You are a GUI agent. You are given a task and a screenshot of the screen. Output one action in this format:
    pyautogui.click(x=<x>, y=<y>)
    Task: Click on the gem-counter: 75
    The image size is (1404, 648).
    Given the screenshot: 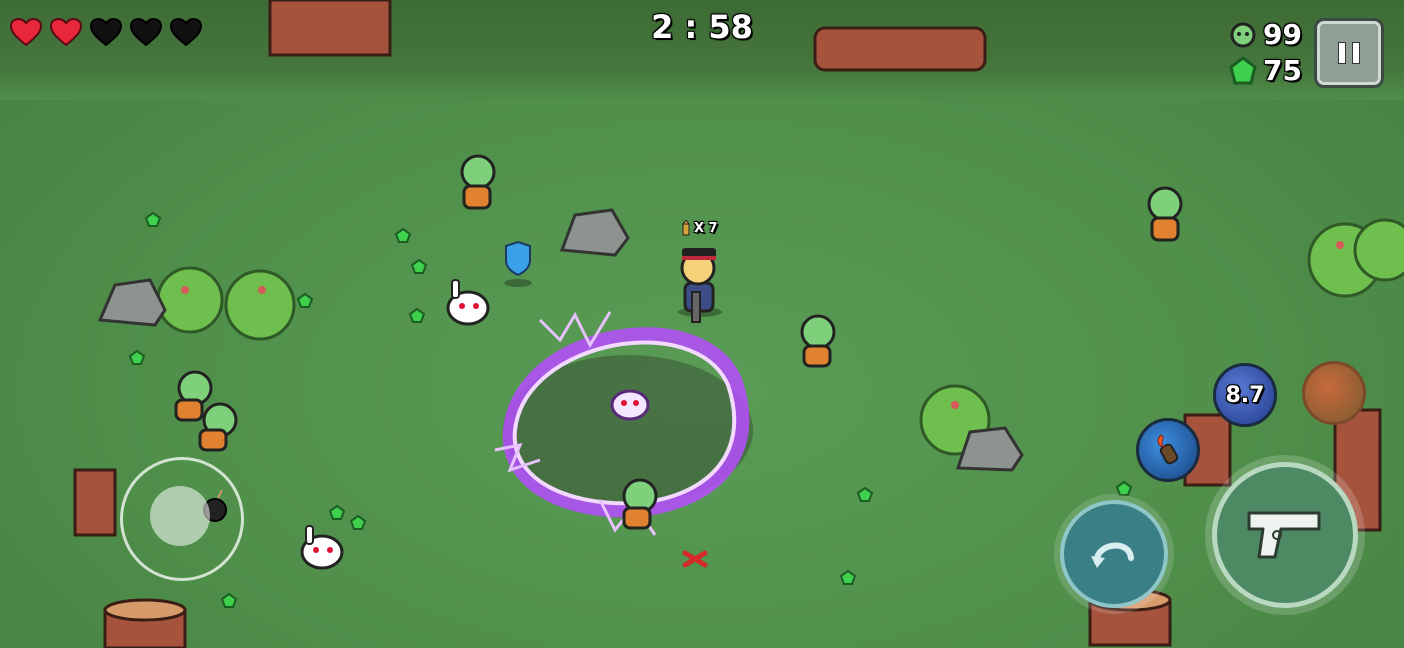 What is the action you would take?
    pyautogui.click(x=1265, y=70)
    